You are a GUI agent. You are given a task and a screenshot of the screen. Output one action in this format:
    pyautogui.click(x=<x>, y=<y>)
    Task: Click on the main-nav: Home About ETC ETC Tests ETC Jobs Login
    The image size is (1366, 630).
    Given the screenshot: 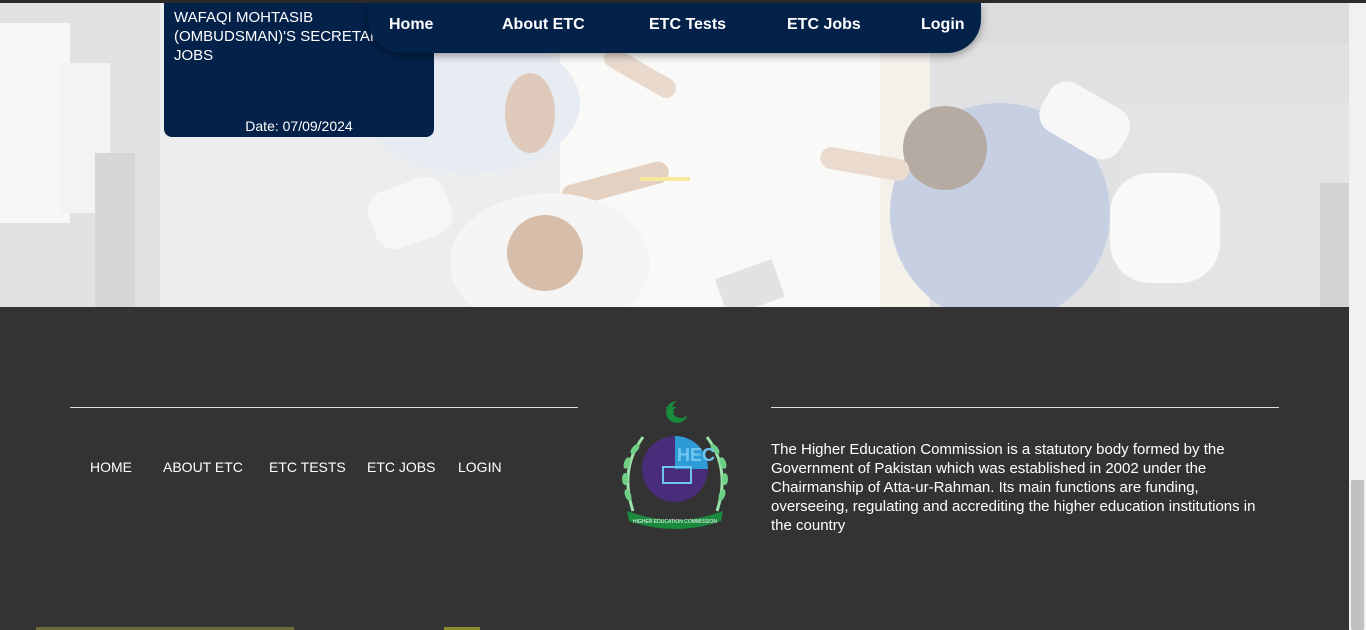 What is the action you would take?
    pyautogui.click(x=674, y=28)
    